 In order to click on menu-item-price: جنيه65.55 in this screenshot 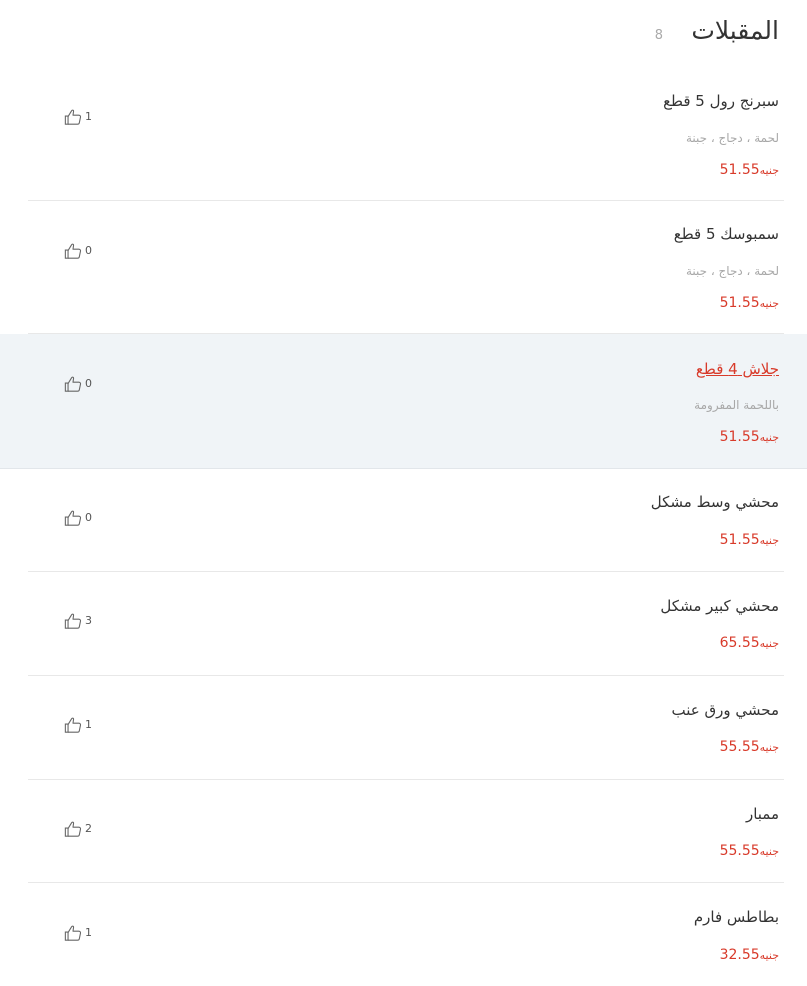, I will do `click(749, 643)`.